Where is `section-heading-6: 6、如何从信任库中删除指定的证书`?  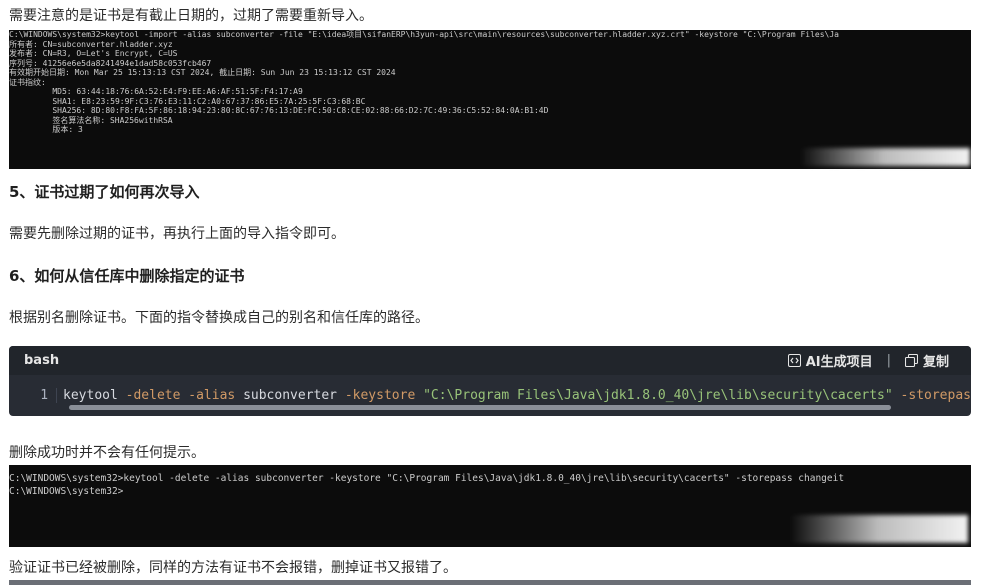
section-heading-6: 6、如何从信任库中删除指定的证书 is located at coordinates (127, 276).